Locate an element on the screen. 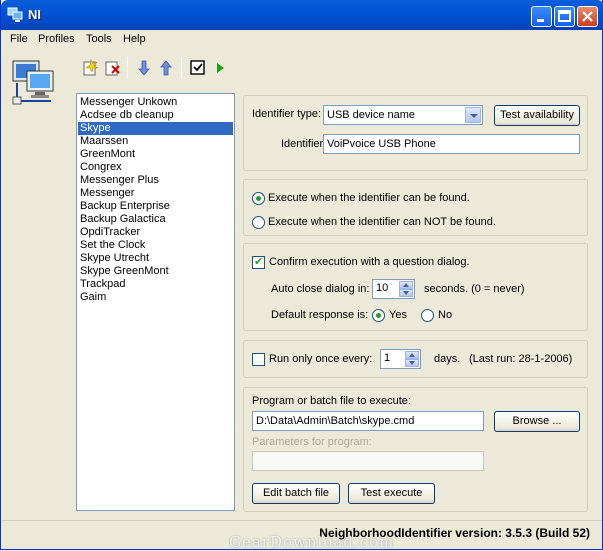 The height and width of the screenshot is (551, 603). list-item: Backup Galactica is located at coordinates (155, 219).